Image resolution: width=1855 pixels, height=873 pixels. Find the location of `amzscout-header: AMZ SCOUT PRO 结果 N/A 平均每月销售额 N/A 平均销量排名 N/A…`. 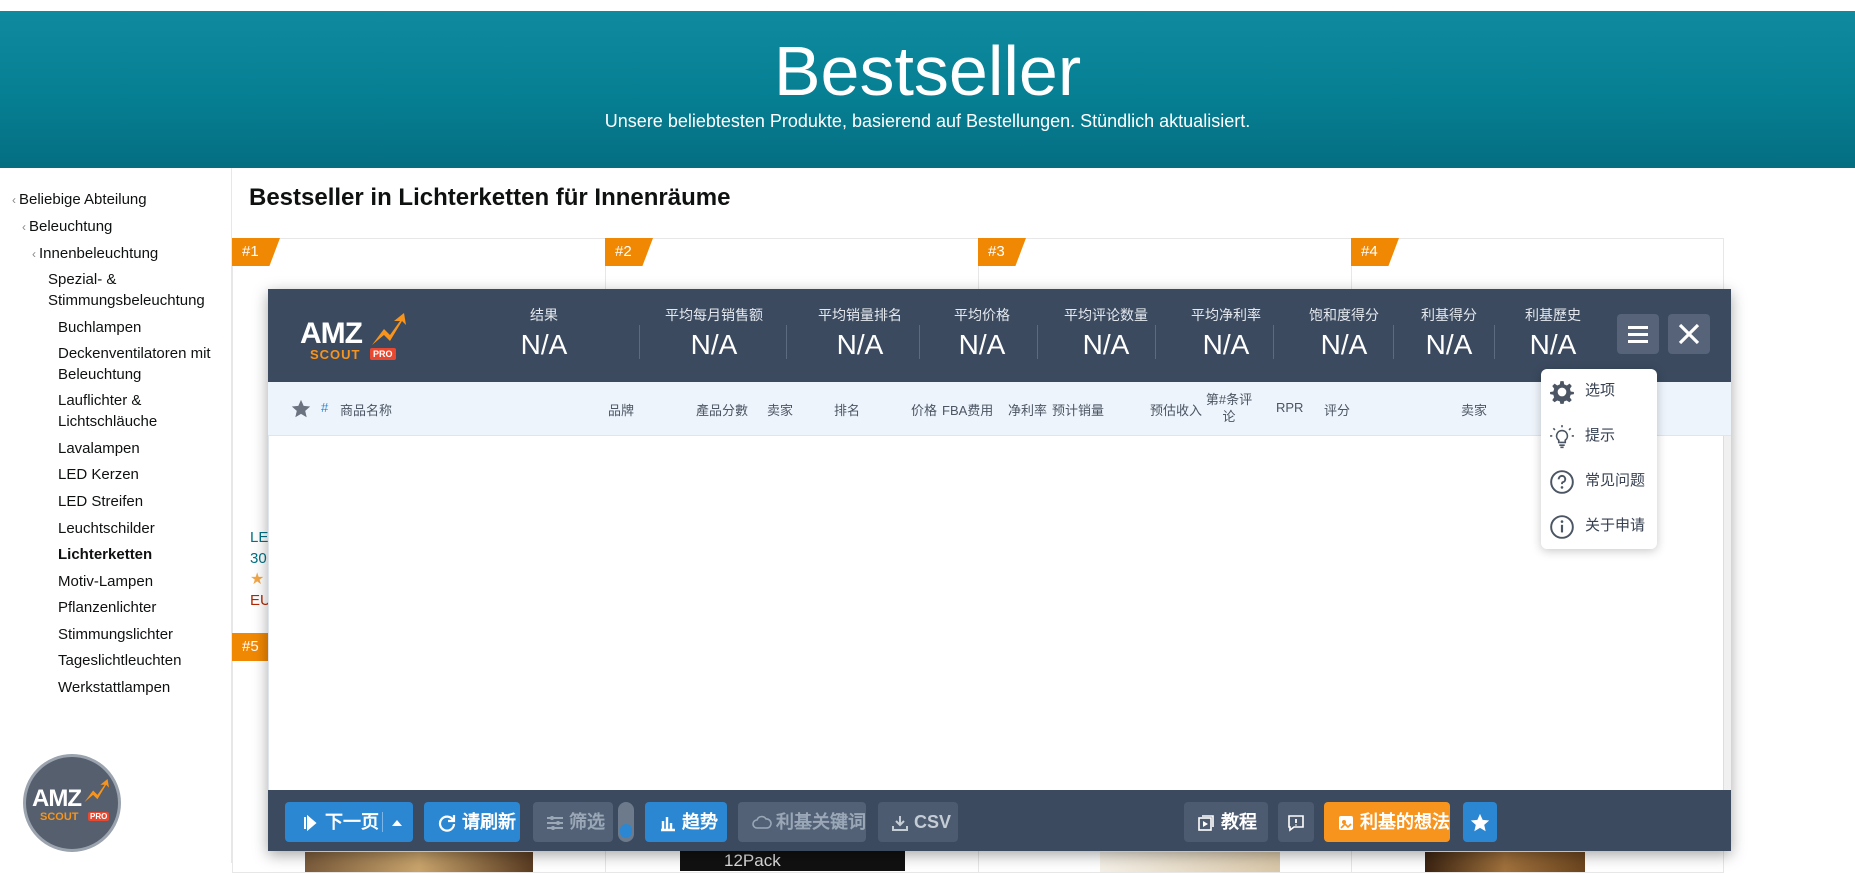

amzscout-header: AMZ SCOUT PRO 结果 N/A 平均每月销售额 N/A 平均销量排名 N/A… is located at coordinates (999, 335).